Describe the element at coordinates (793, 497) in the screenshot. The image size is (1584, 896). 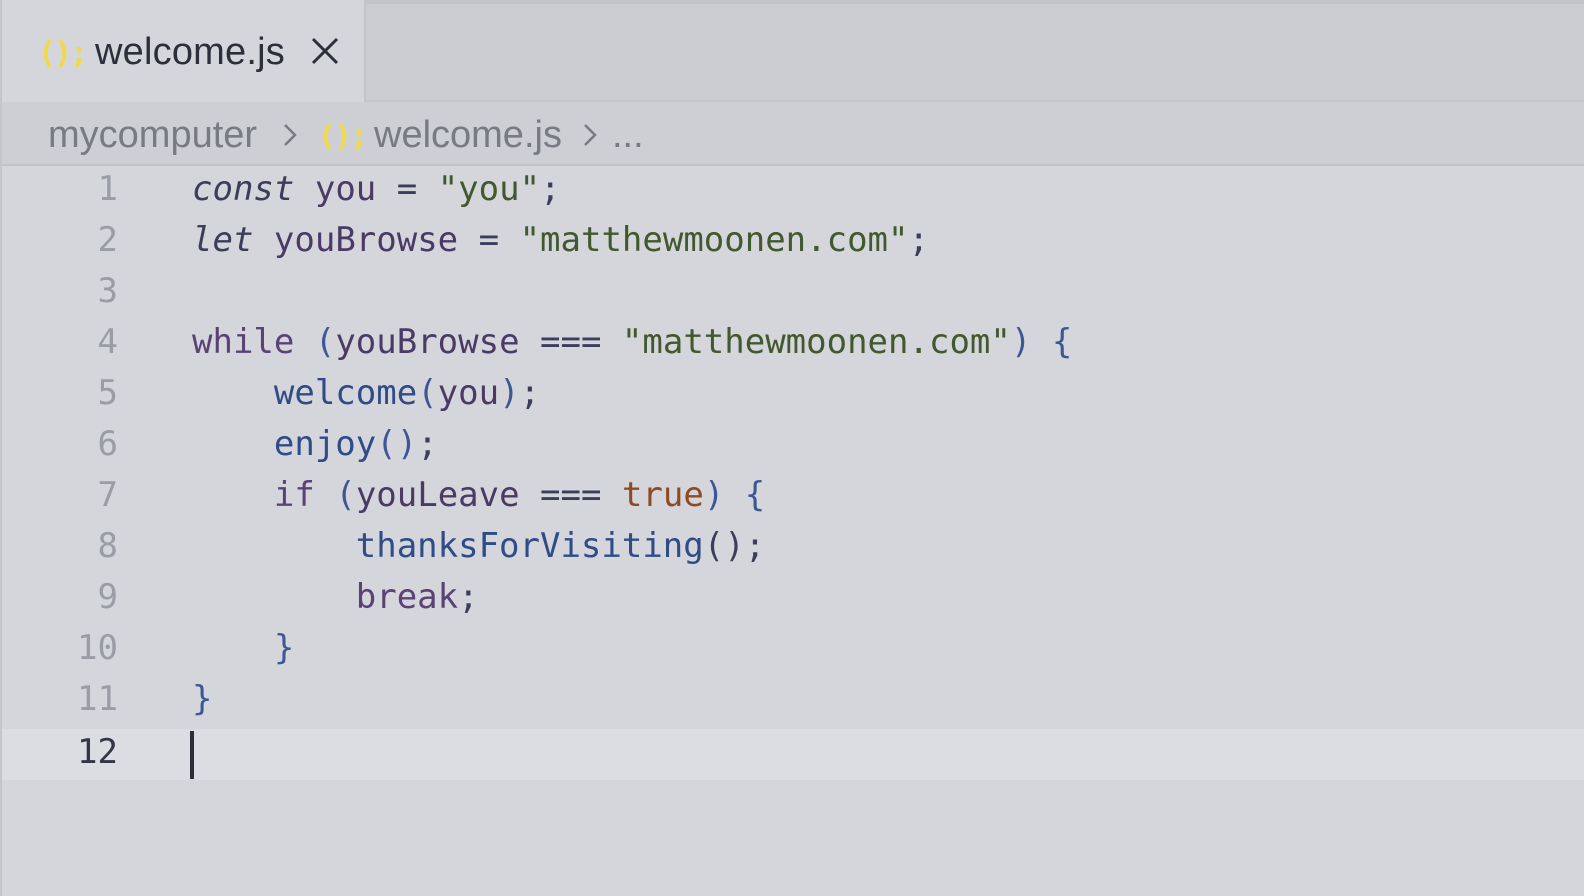
I see `code-line-7: 7 if (youLeave === true) {` at that location.